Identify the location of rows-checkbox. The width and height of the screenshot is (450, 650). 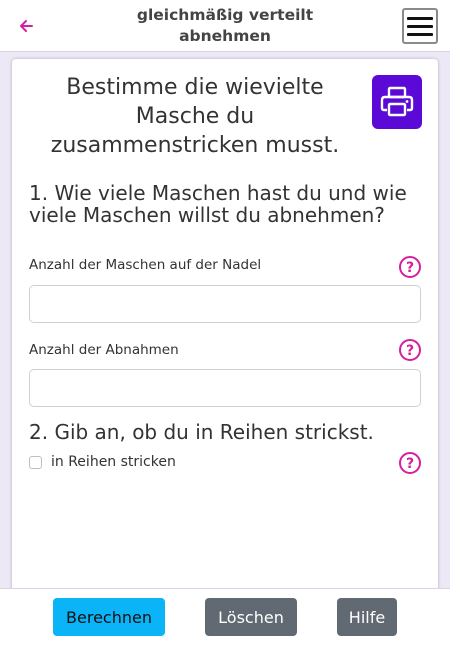
(35, 462).